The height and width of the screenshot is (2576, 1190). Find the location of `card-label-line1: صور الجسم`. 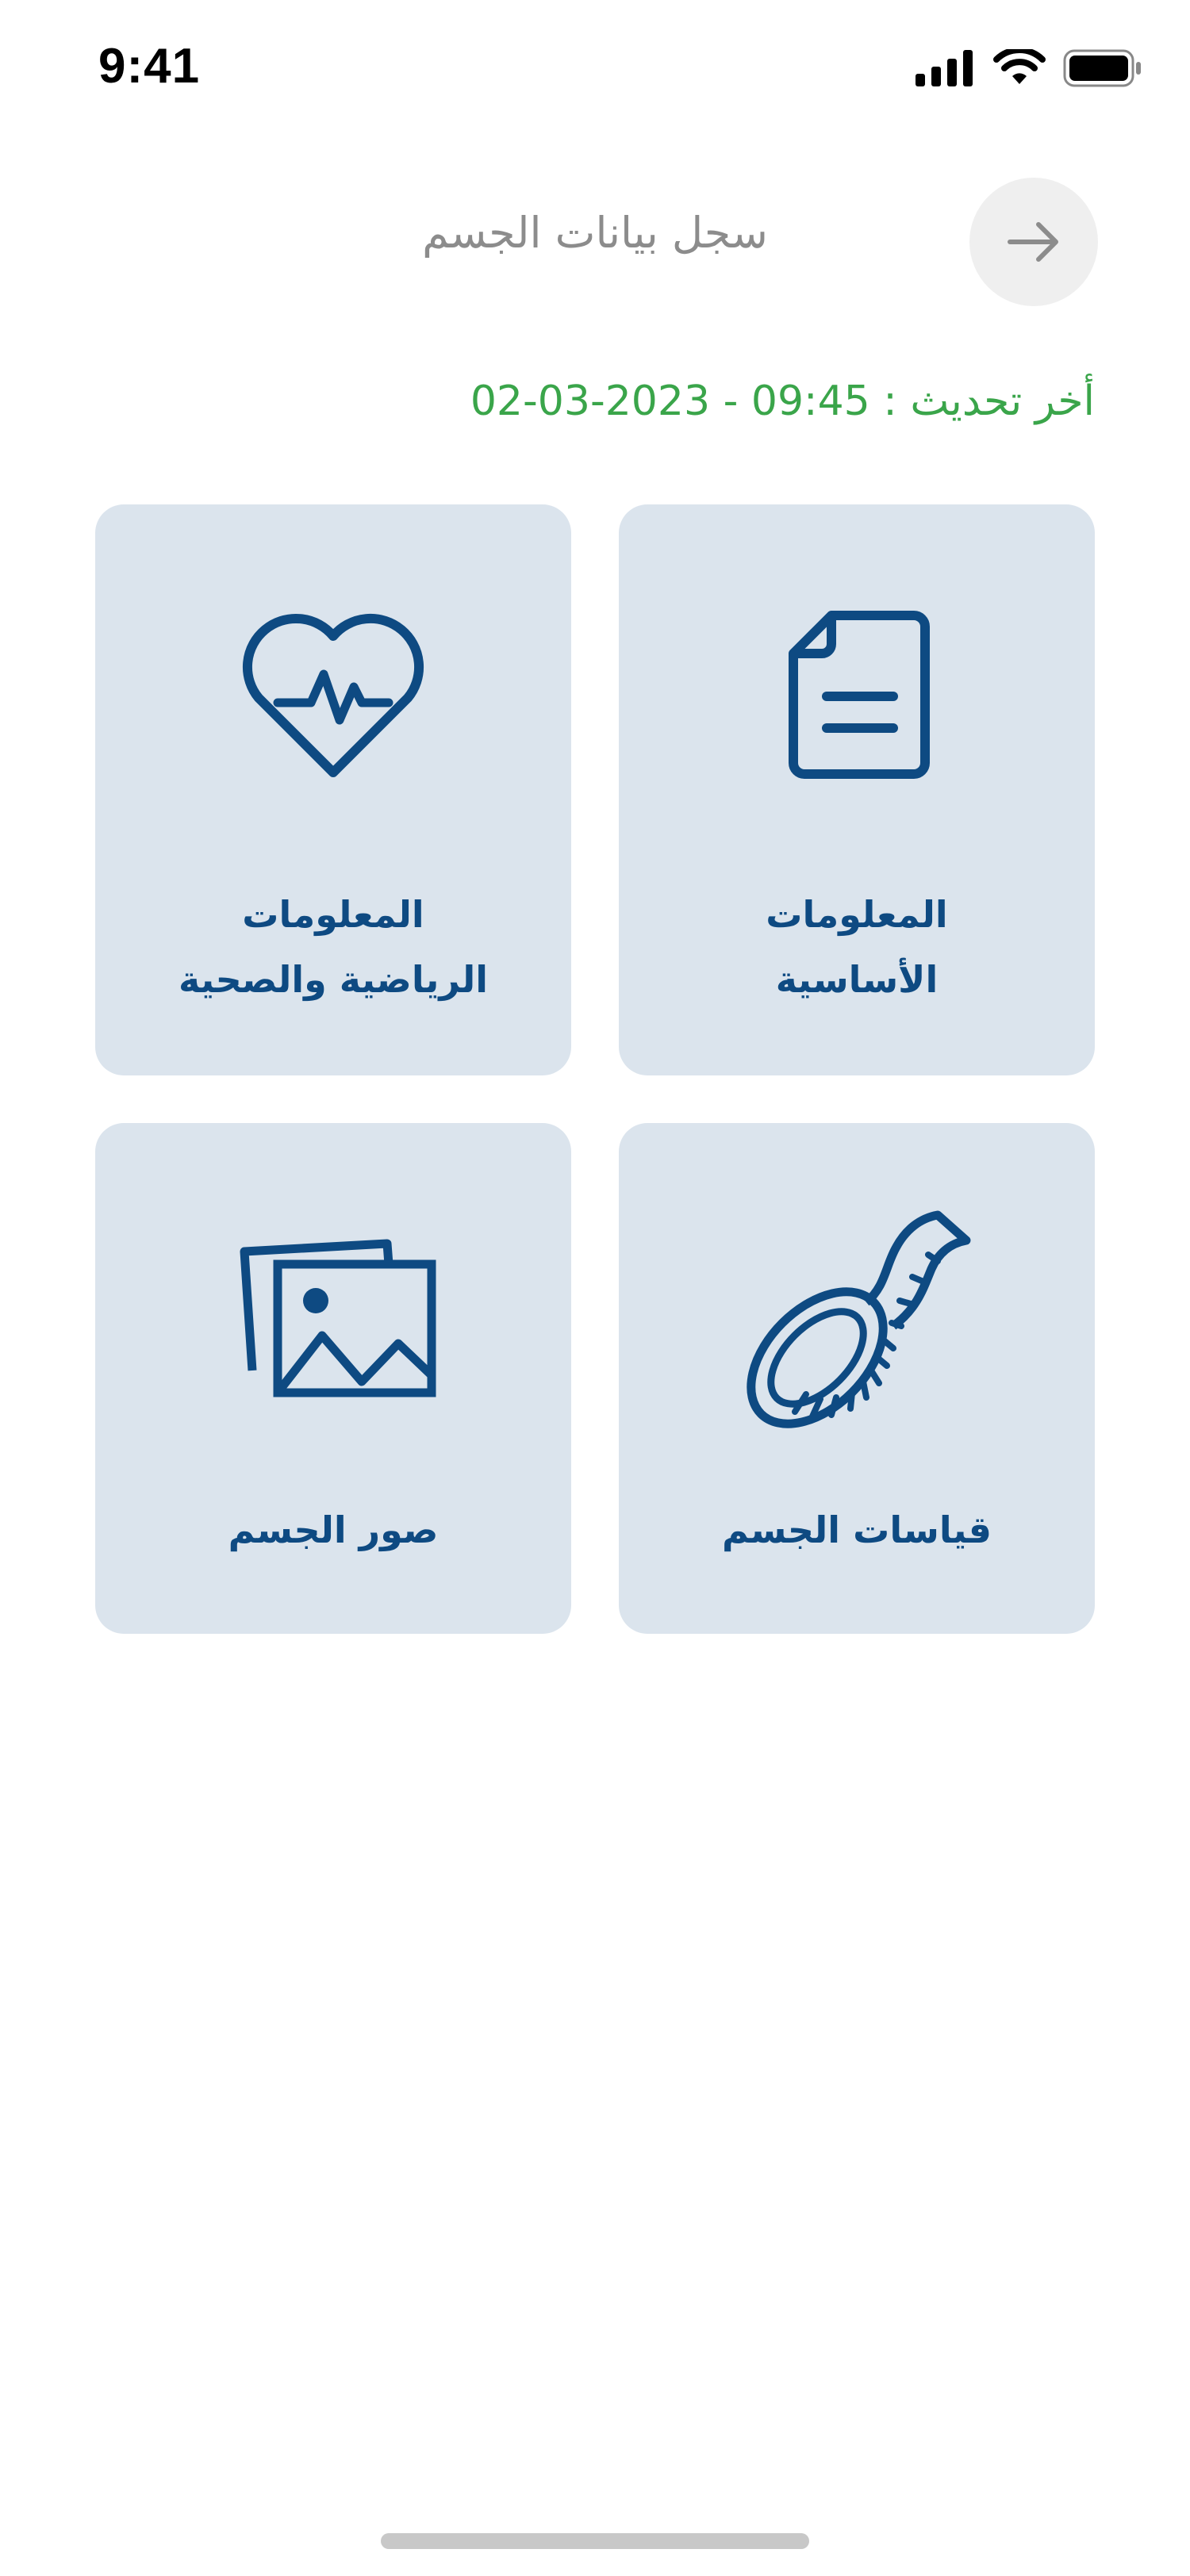

card-label-line1: صور الجسم is located at coordinates (333, 1529).